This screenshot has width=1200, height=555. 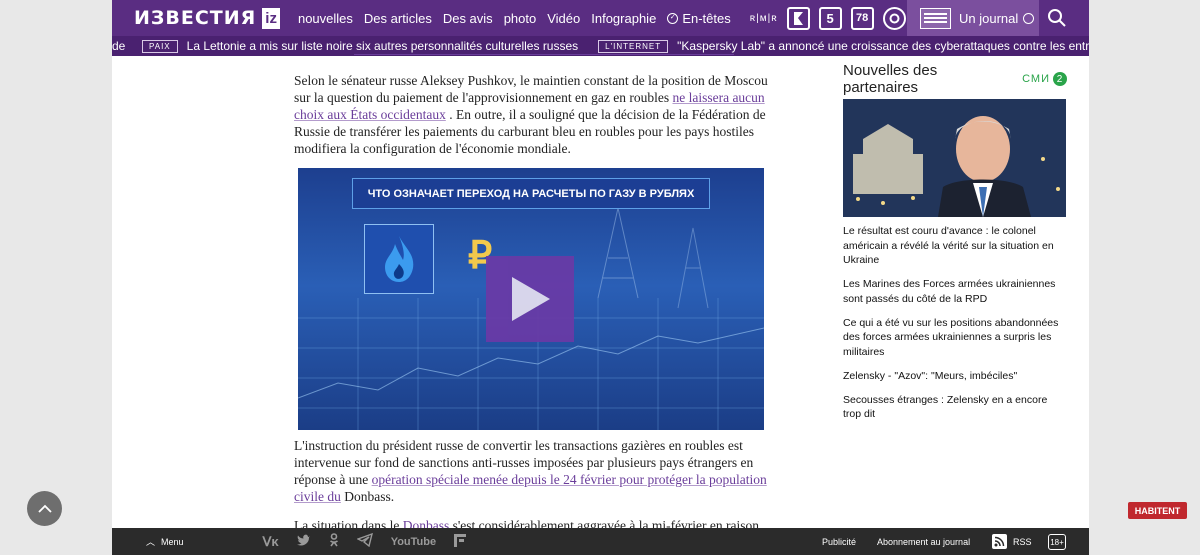 What do you see at coordinates (954, 158) in the screenshot?
I see `partner-news-image` at bounding box center [954, 158].